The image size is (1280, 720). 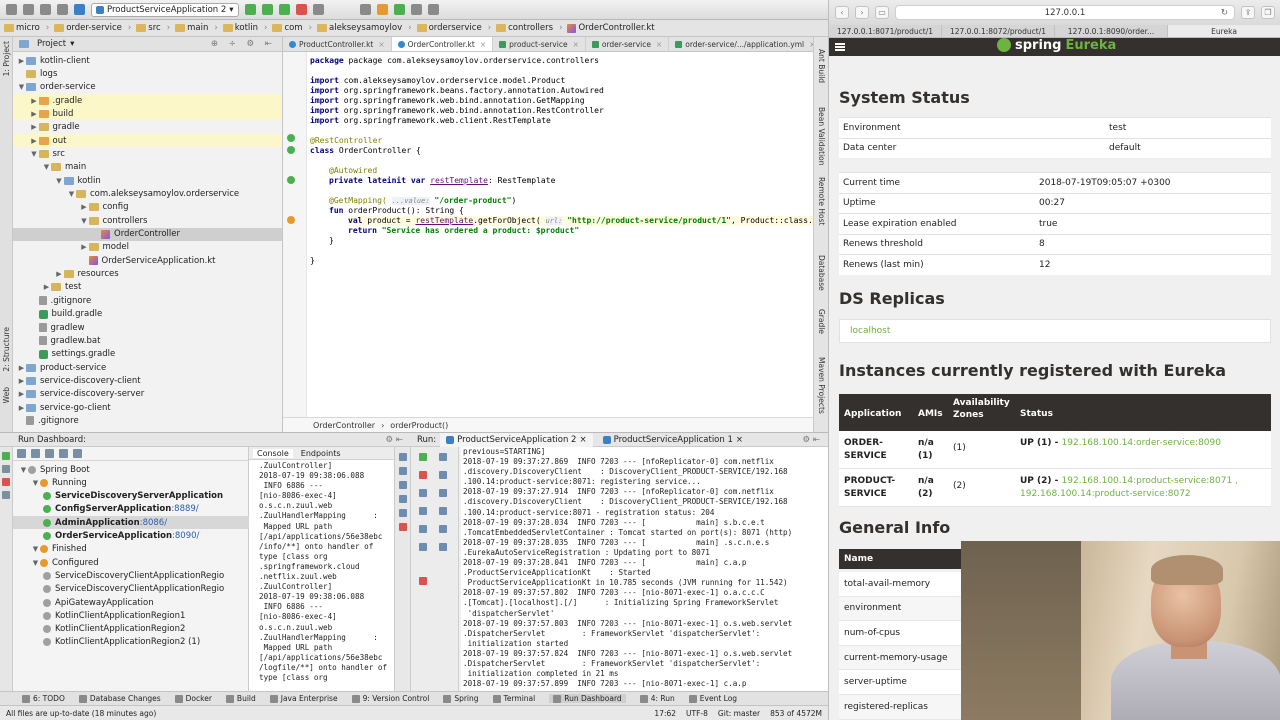 What do you see at coordinates (153, 523) in the screenshot?
I see `config-port-link: :8086/` at bounding box center [153, 523].